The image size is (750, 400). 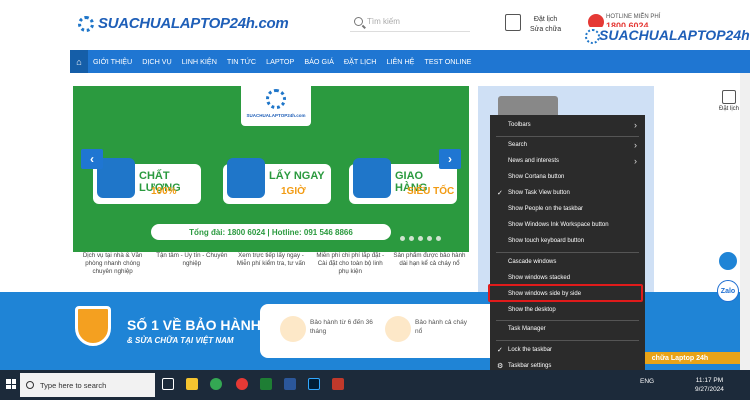 I want to click on menu-item-news: News and interests ›, so click(x=567, y=161).